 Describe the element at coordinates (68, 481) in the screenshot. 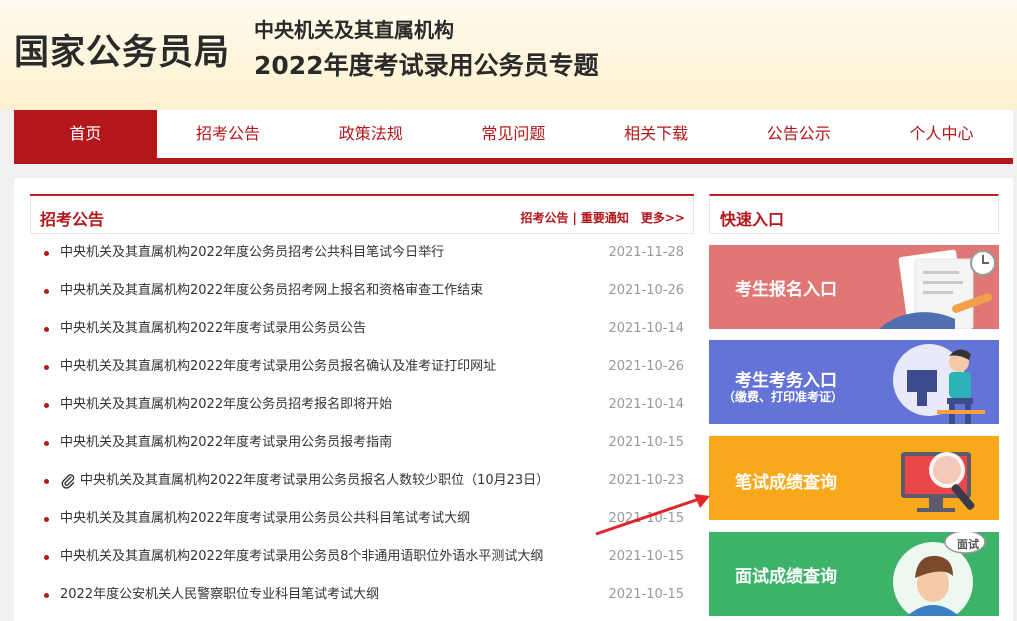

I see `paperclip-icon` at that location.